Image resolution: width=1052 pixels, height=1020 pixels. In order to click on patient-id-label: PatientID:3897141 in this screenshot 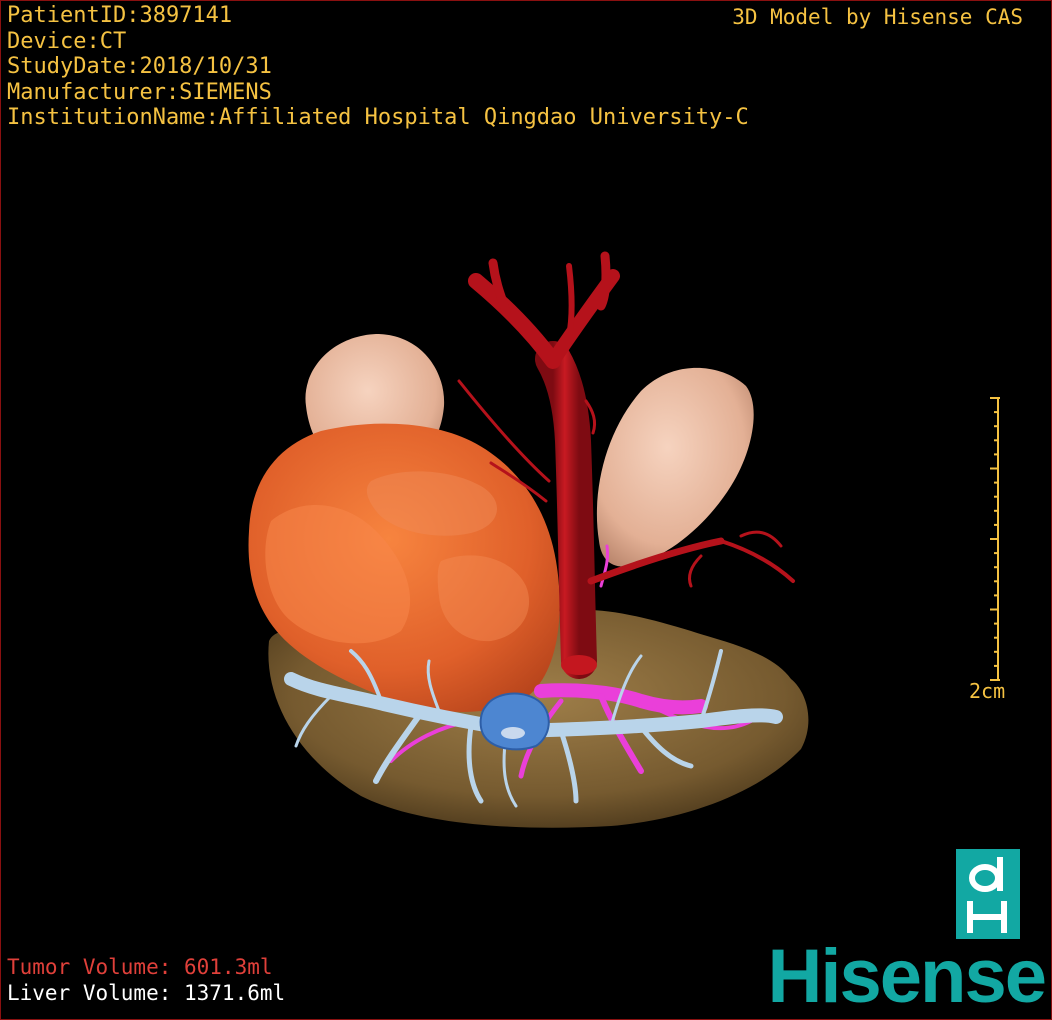, I will do `click(120, 15)`.